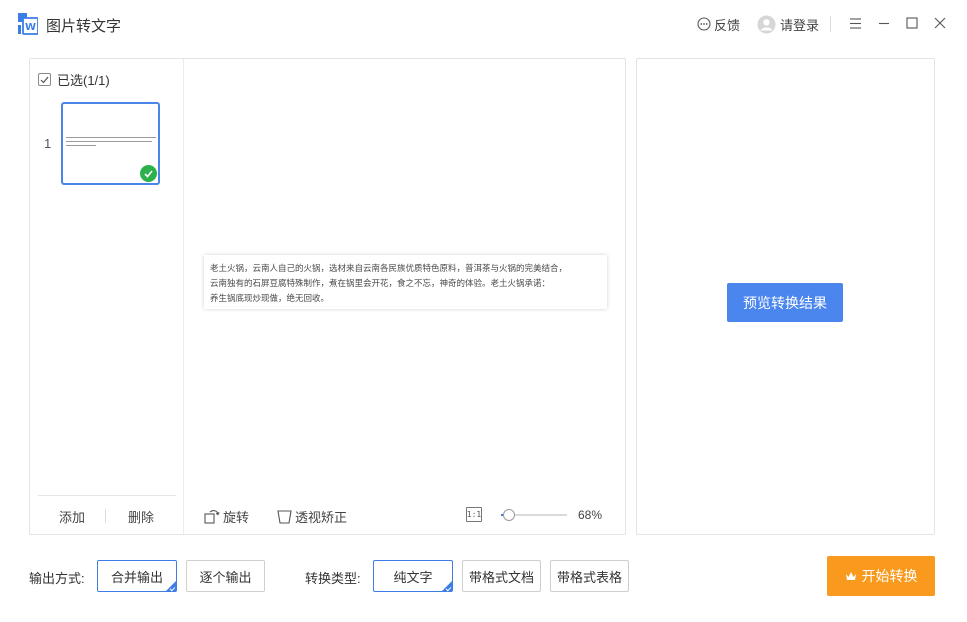 The height and width of the screenshot is (622, 967). What do you see at coordinates (48, 143) in the screenshot?
I see `thumbnail-index: 1` at bounding box center [48, 143].